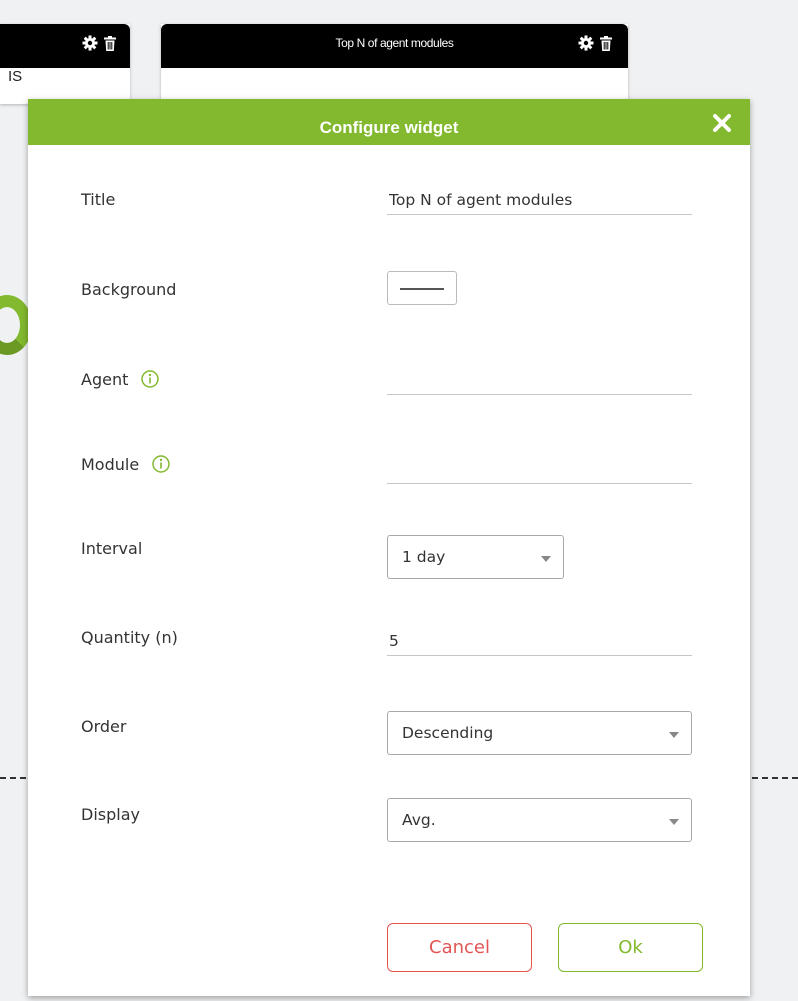 This screenshot has width=798, height=1001. I want to click on quantity-label-text: Quantity (n), so click(129, 637).